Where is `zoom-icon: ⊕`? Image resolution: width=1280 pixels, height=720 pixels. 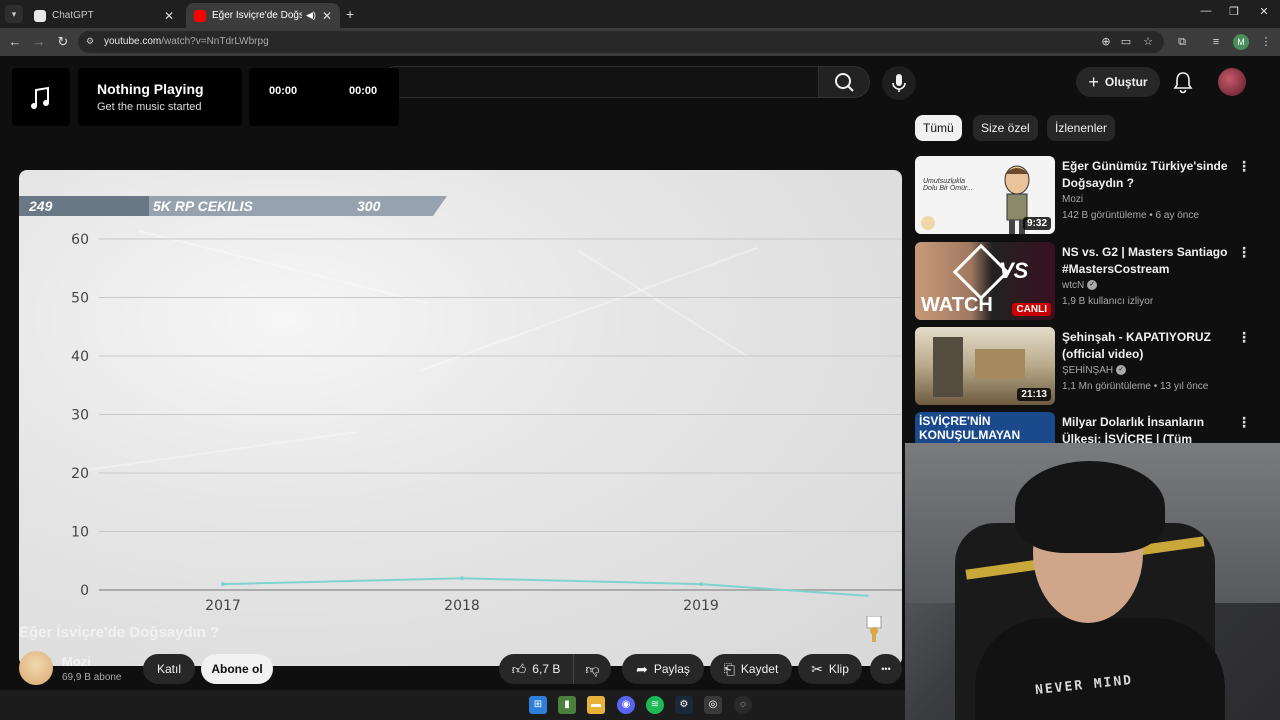
zoom-icon: ⊕ is located at coordinates (1106, 42).